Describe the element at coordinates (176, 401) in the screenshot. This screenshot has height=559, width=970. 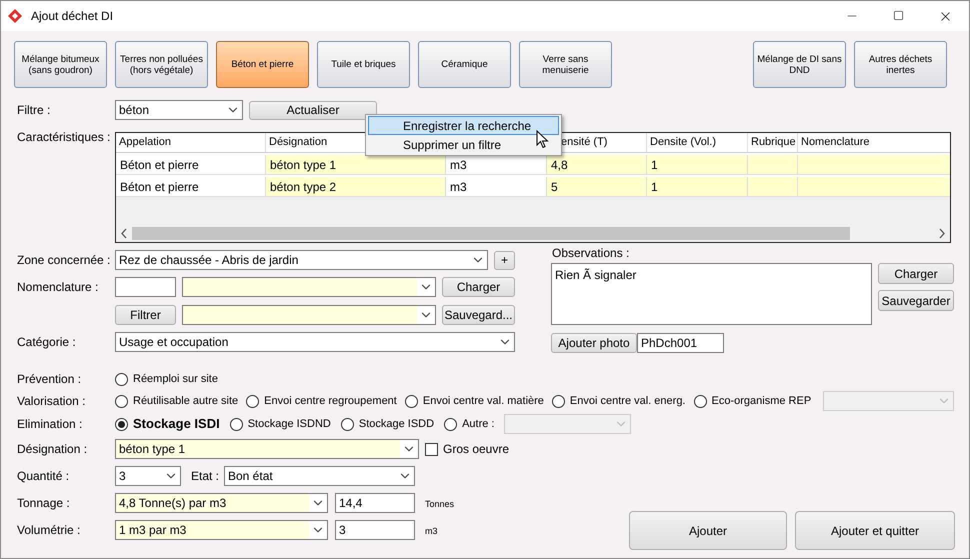
I see `radio-option: Réutilisable autre site` at that location.